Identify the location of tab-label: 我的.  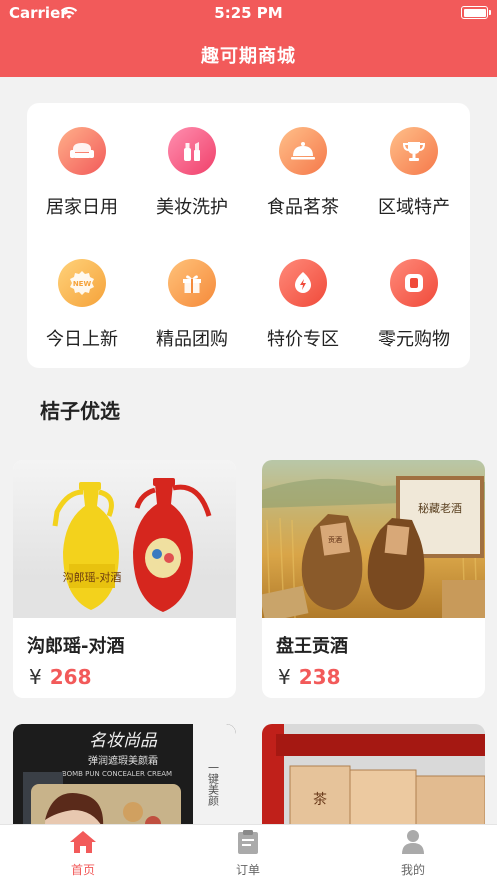
(412, 870).